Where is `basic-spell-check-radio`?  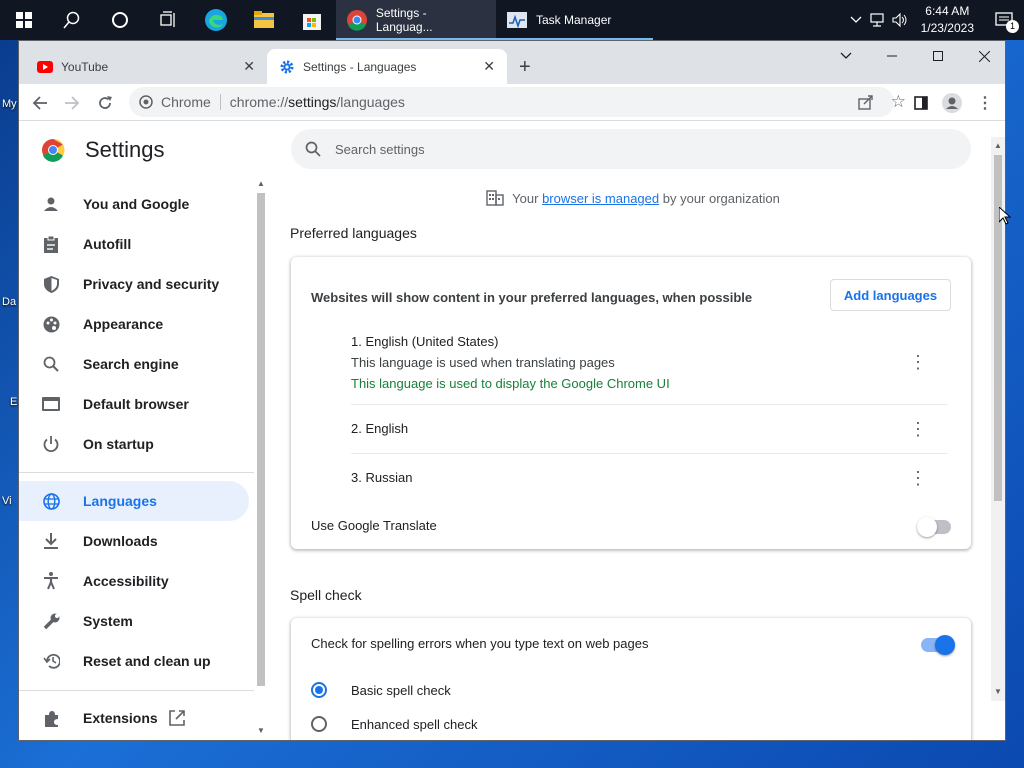 basic-spell-check-radio is located at coordinates (319, 690).